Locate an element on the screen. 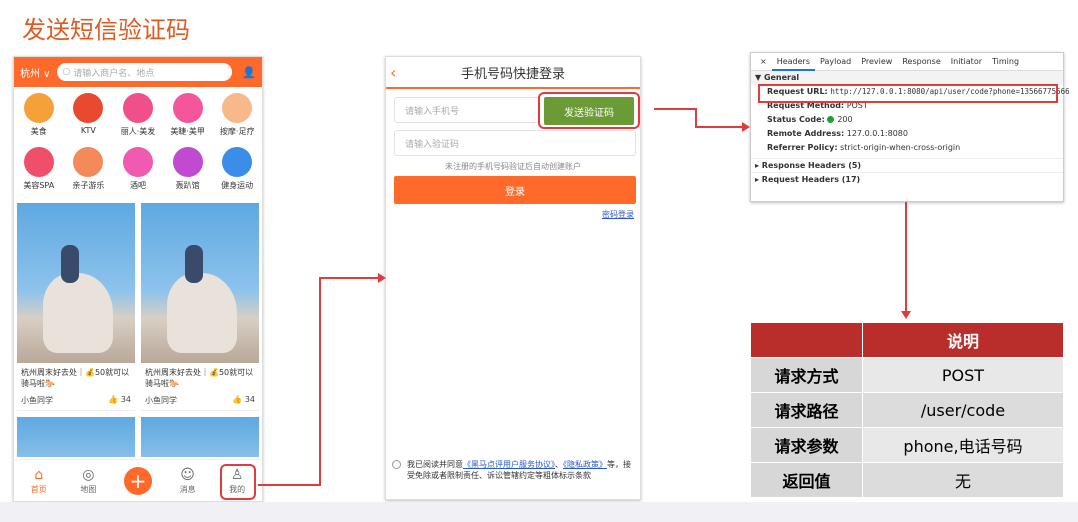  food-icon is located at coordinates (38, 108).